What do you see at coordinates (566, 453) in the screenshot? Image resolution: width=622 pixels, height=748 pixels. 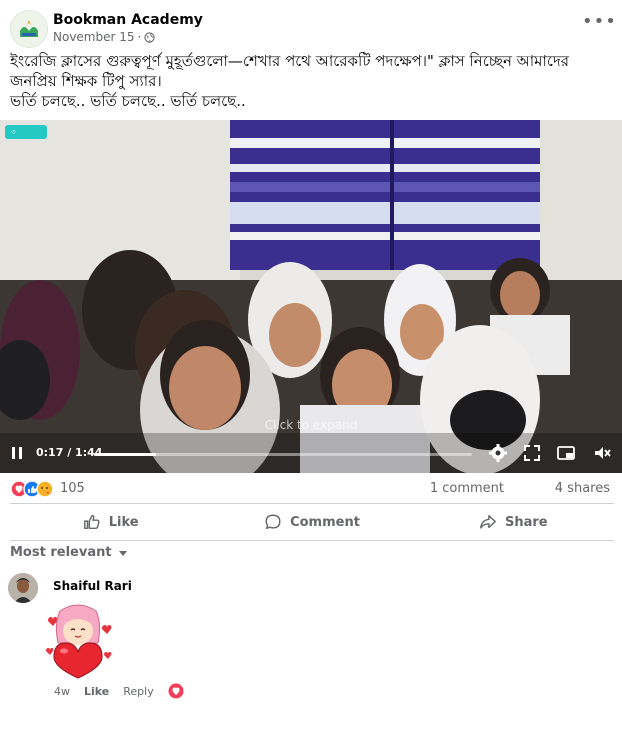 I see `picture-in-picture-icon` at bounding box center [566, 453].